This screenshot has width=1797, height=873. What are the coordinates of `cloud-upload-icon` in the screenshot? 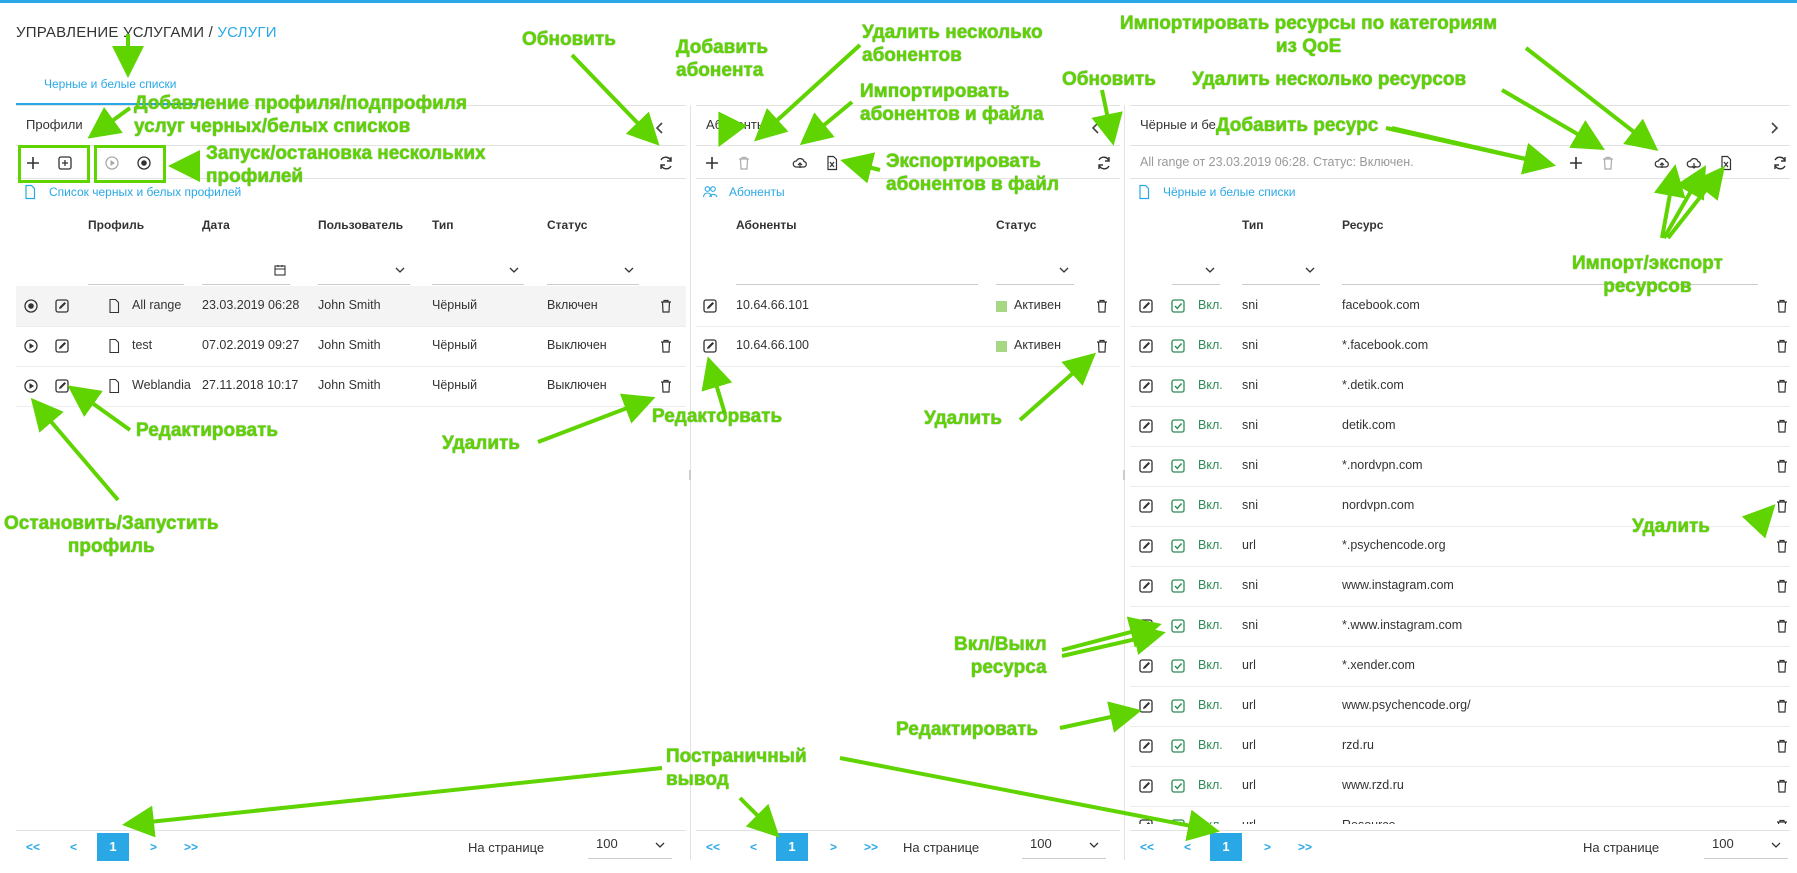 It's located at (1662, 163).